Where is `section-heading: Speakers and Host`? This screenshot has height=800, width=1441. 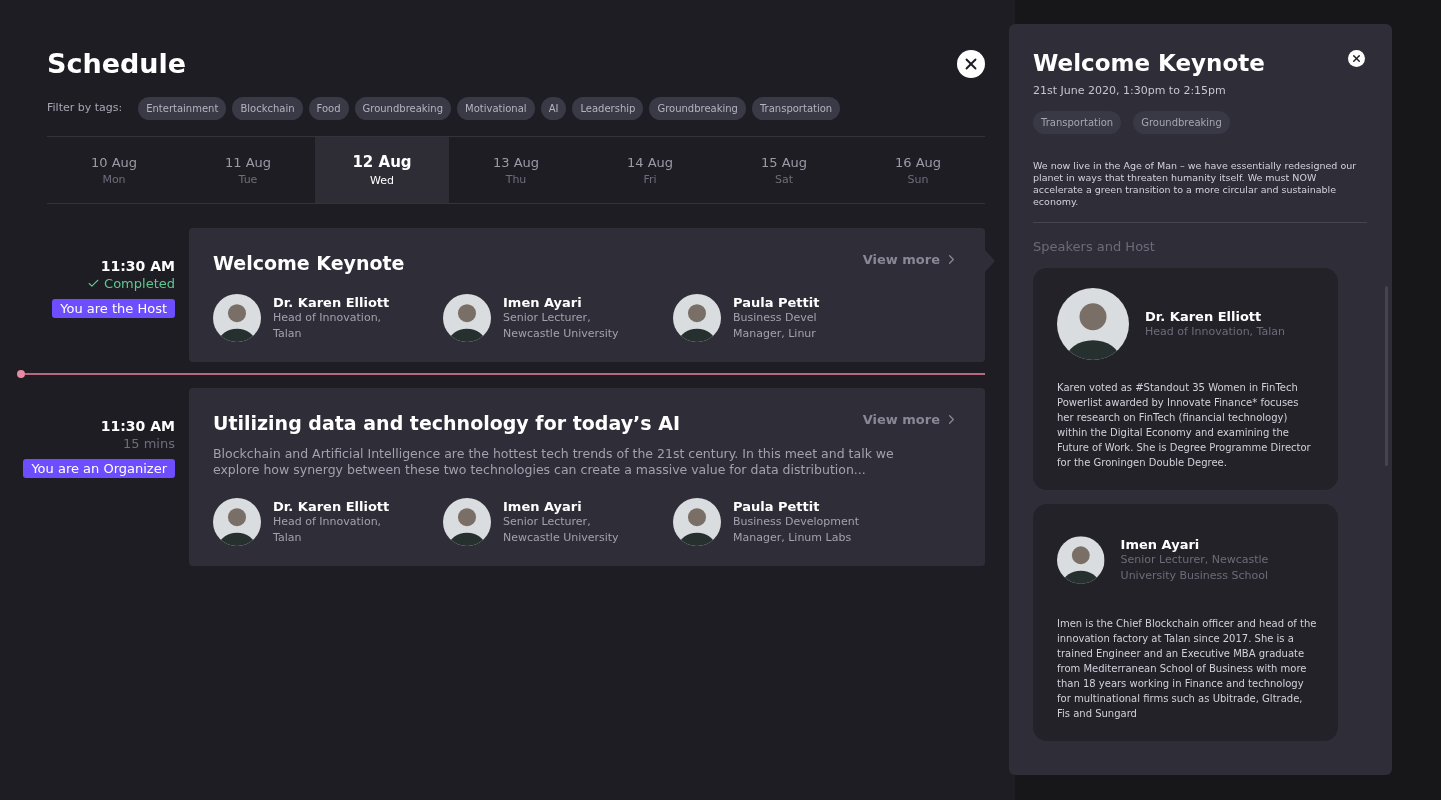
section-heading: Speakers and Host is located at coordinates (1094, 246).